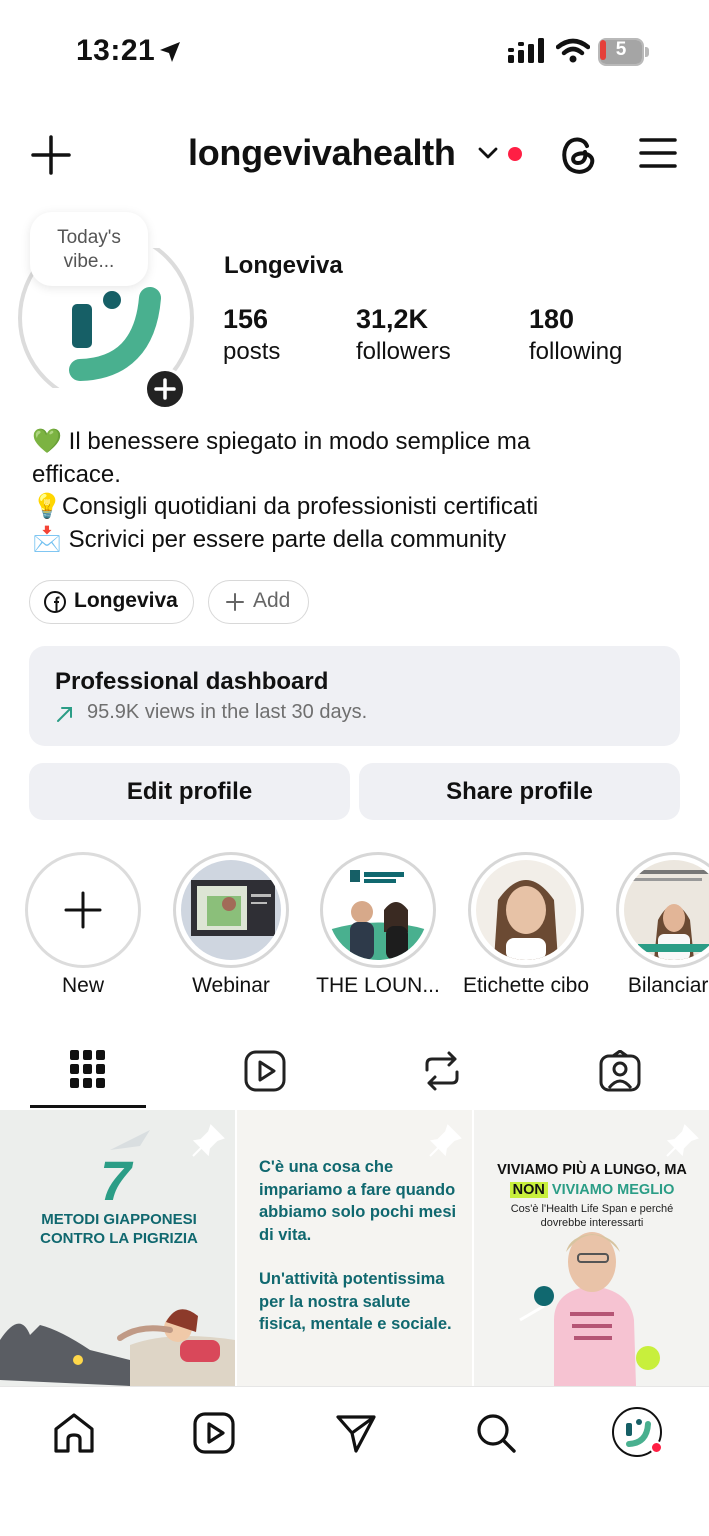  What do you see at coordinates (64, 714) in the screenshot?
I see `trend-up-arrow-icon` at bounding box center [64, 714].